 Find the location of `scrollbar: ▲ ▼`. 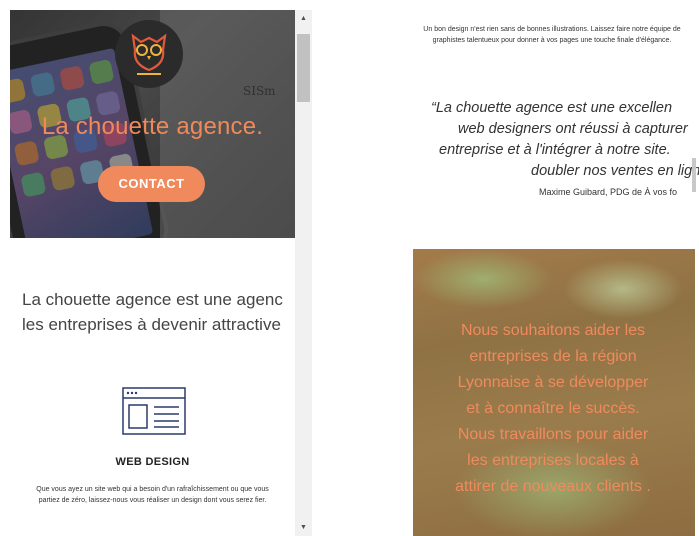

scrollbar: ▲ ▼ is located at coordinates (303, 273).